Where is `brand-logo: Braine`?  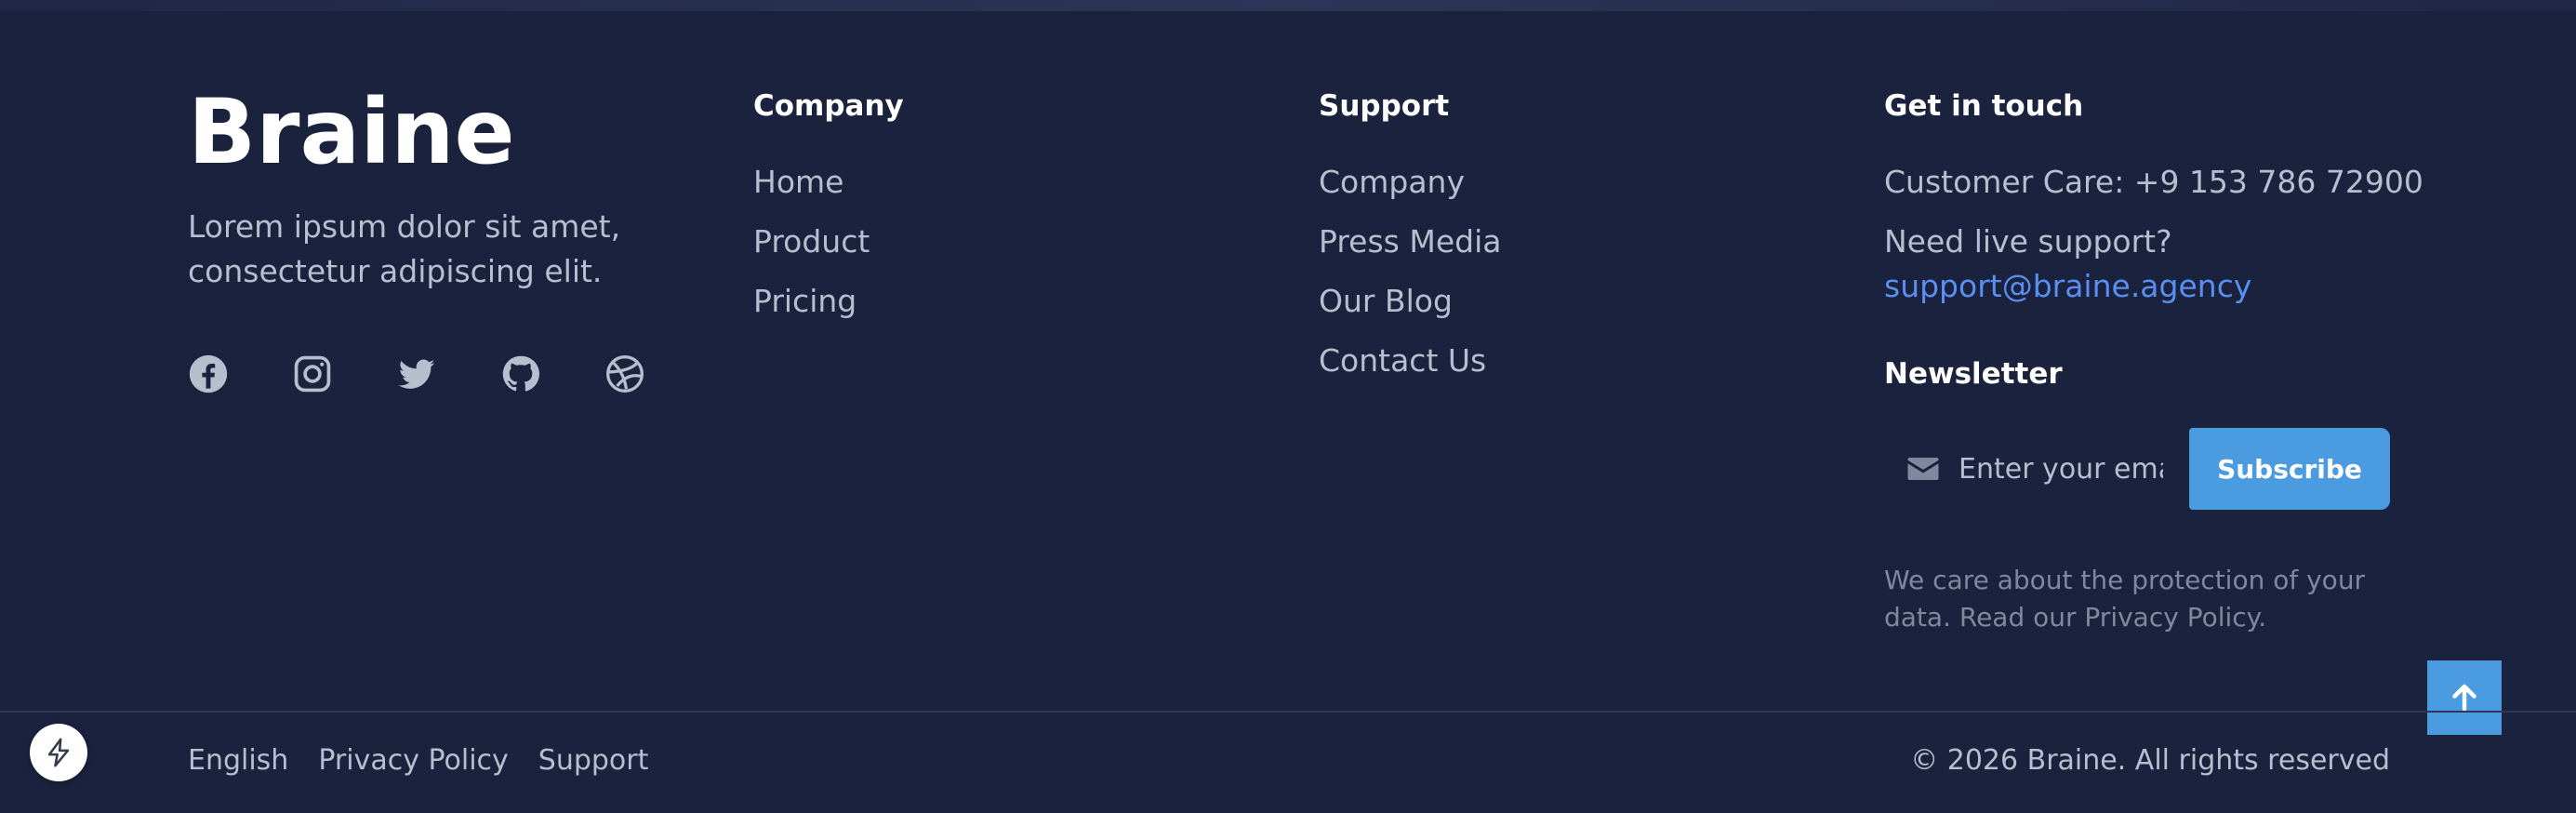
brand-logo: Braine is located at coordinates (351, 132).